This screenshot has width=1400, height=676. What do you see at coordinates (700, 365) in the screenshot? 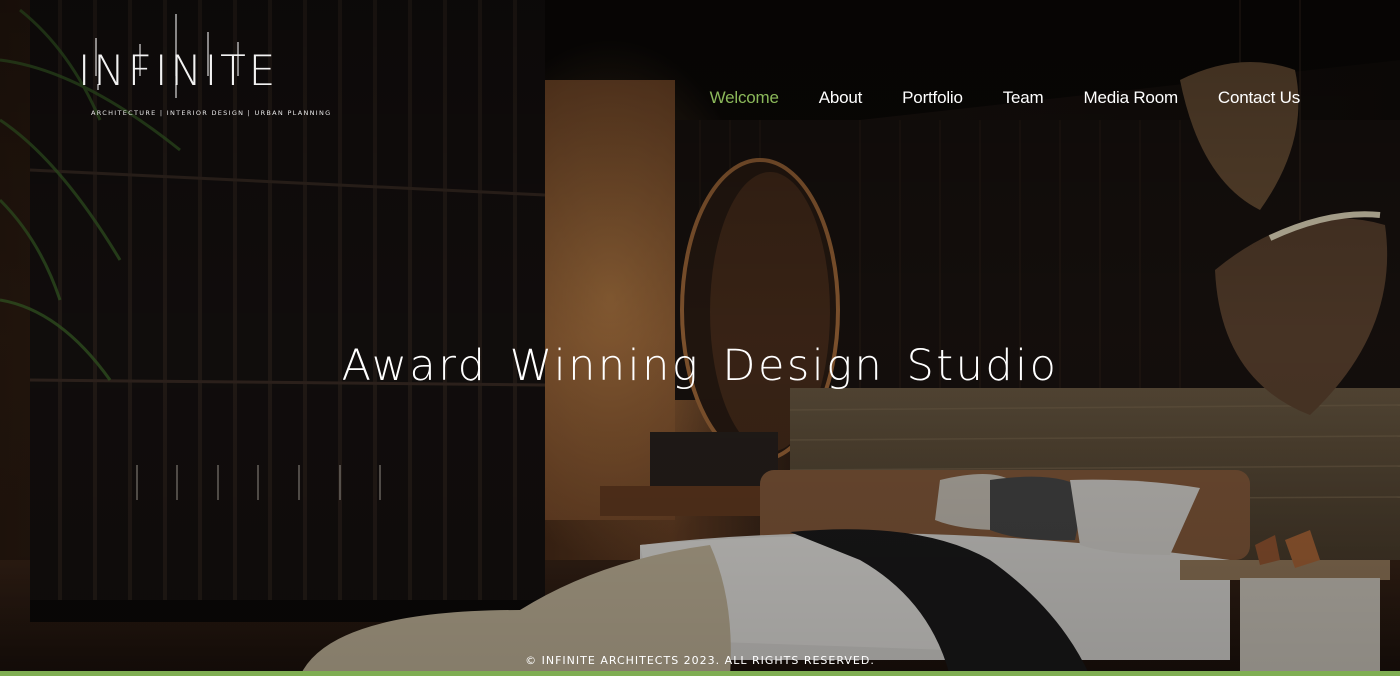
I see `hero-title: Award Winning Design Studio` at bounding box center [700, 365].